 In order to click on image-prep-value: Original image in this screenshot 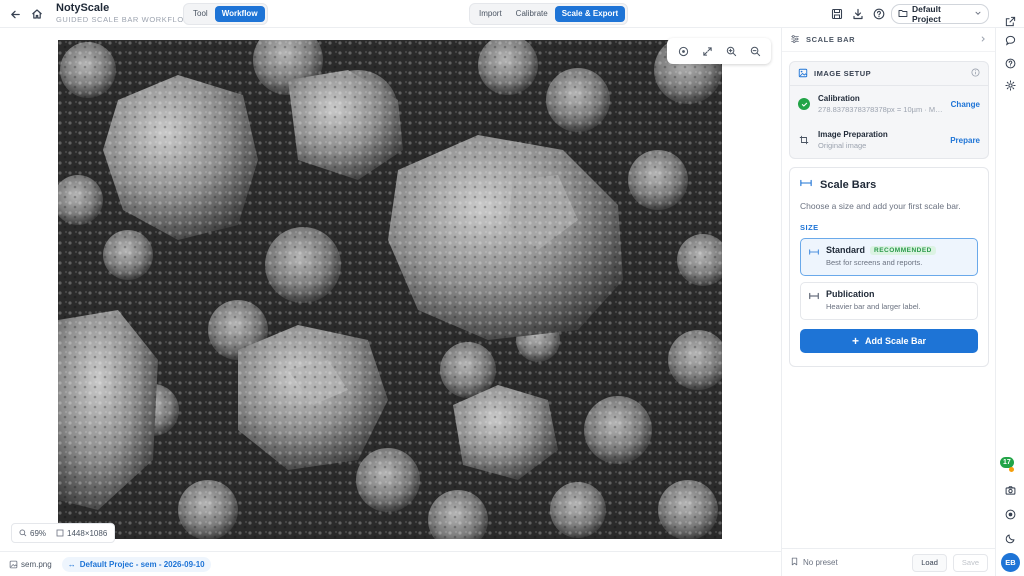, I will do `click(842, 145)`.